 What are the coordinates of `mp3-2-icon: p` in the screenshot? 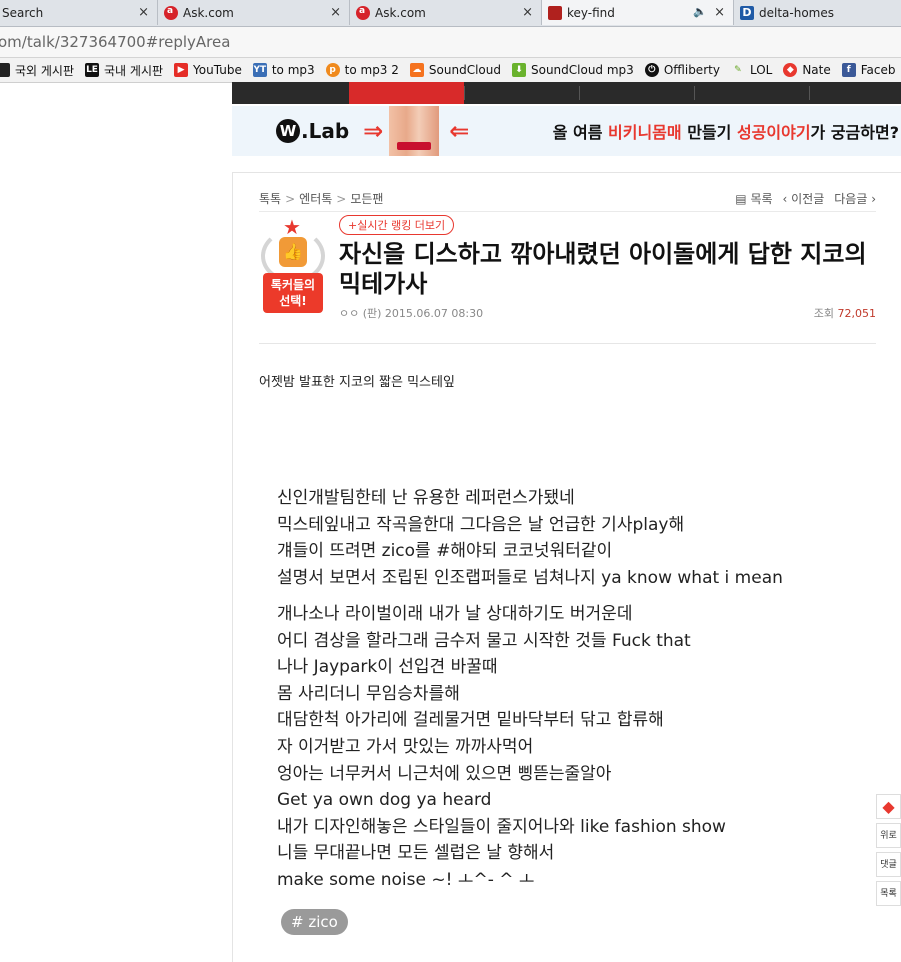 It's located at (332, 70).